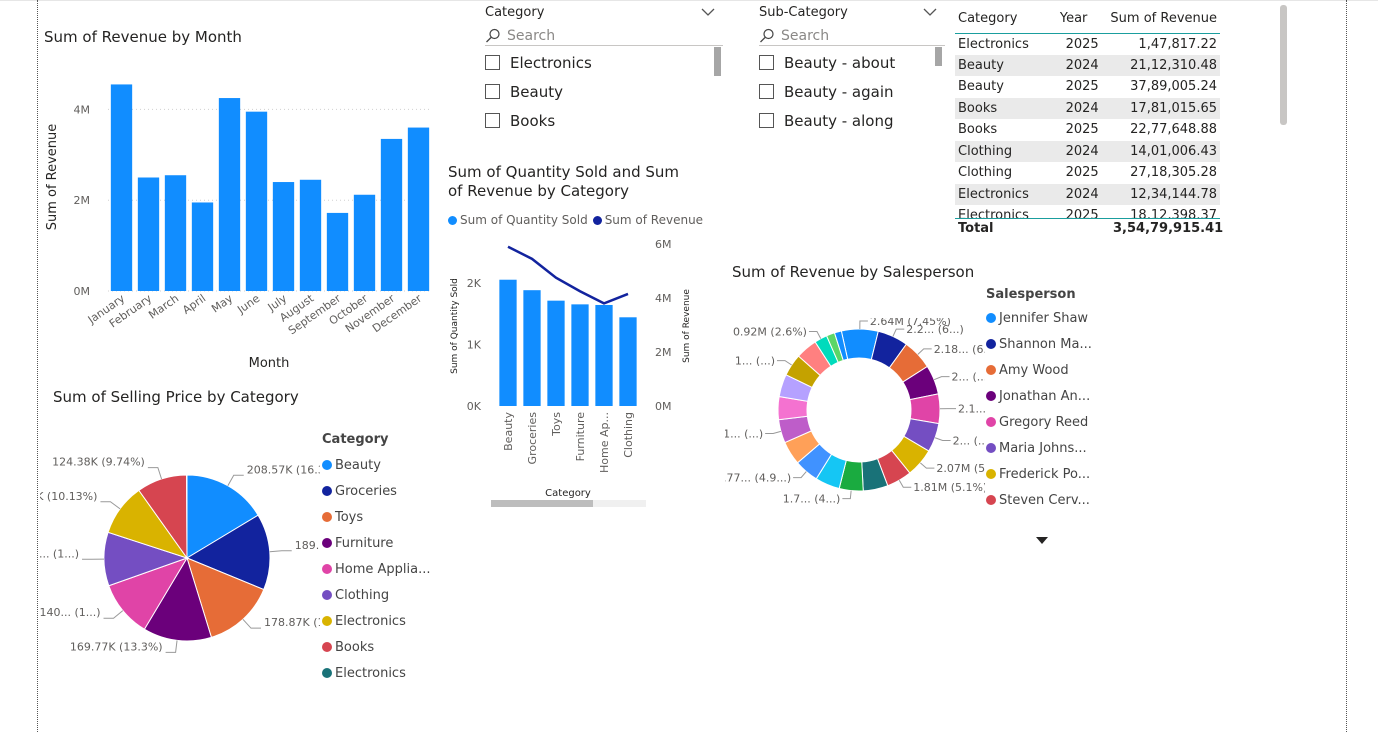  I want to click on matrix-row: Electronics 2025 18,12,398.37, so click(1087, 211).